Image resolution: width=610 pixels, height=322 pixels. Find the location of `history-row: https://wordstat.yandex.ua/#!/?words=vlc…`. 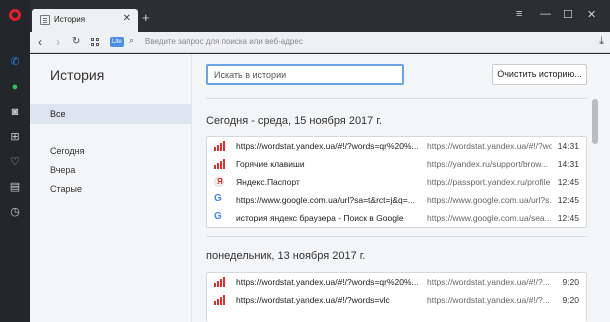

history-row: https://wordstat.yandex.ua/#!/?words=vlc… is located at coordinates (396, 300).